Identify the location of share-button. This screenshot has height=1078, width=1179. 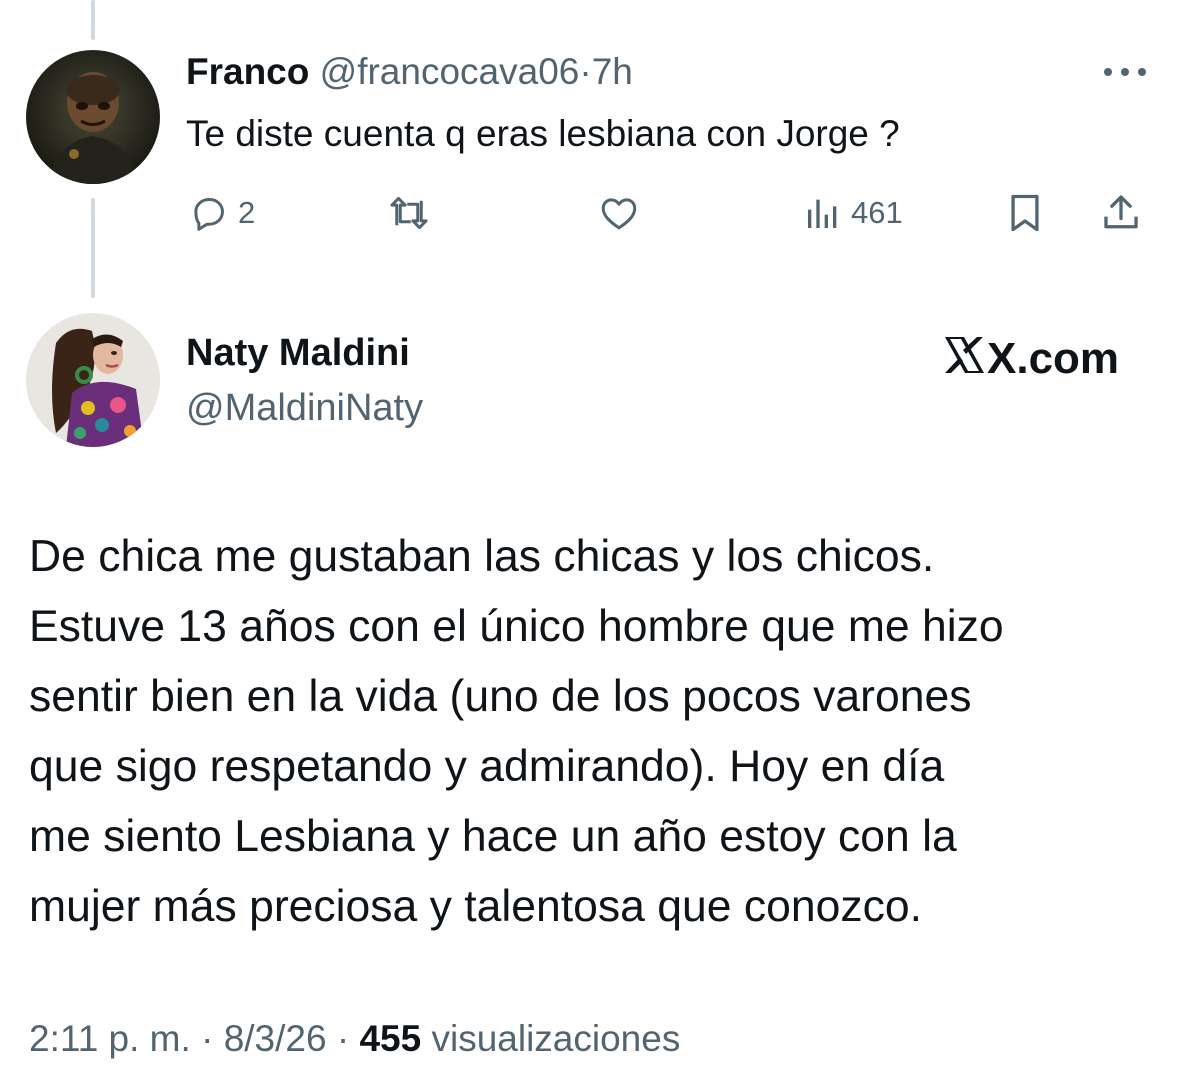
(1121, 213).